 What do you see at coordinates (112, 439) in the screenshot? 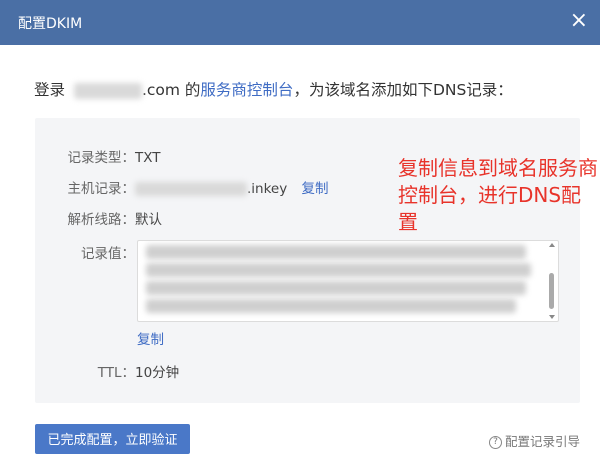
I see `confirm-verify-button: 已完成配置，立即验证` at bounding box center [112, 439].